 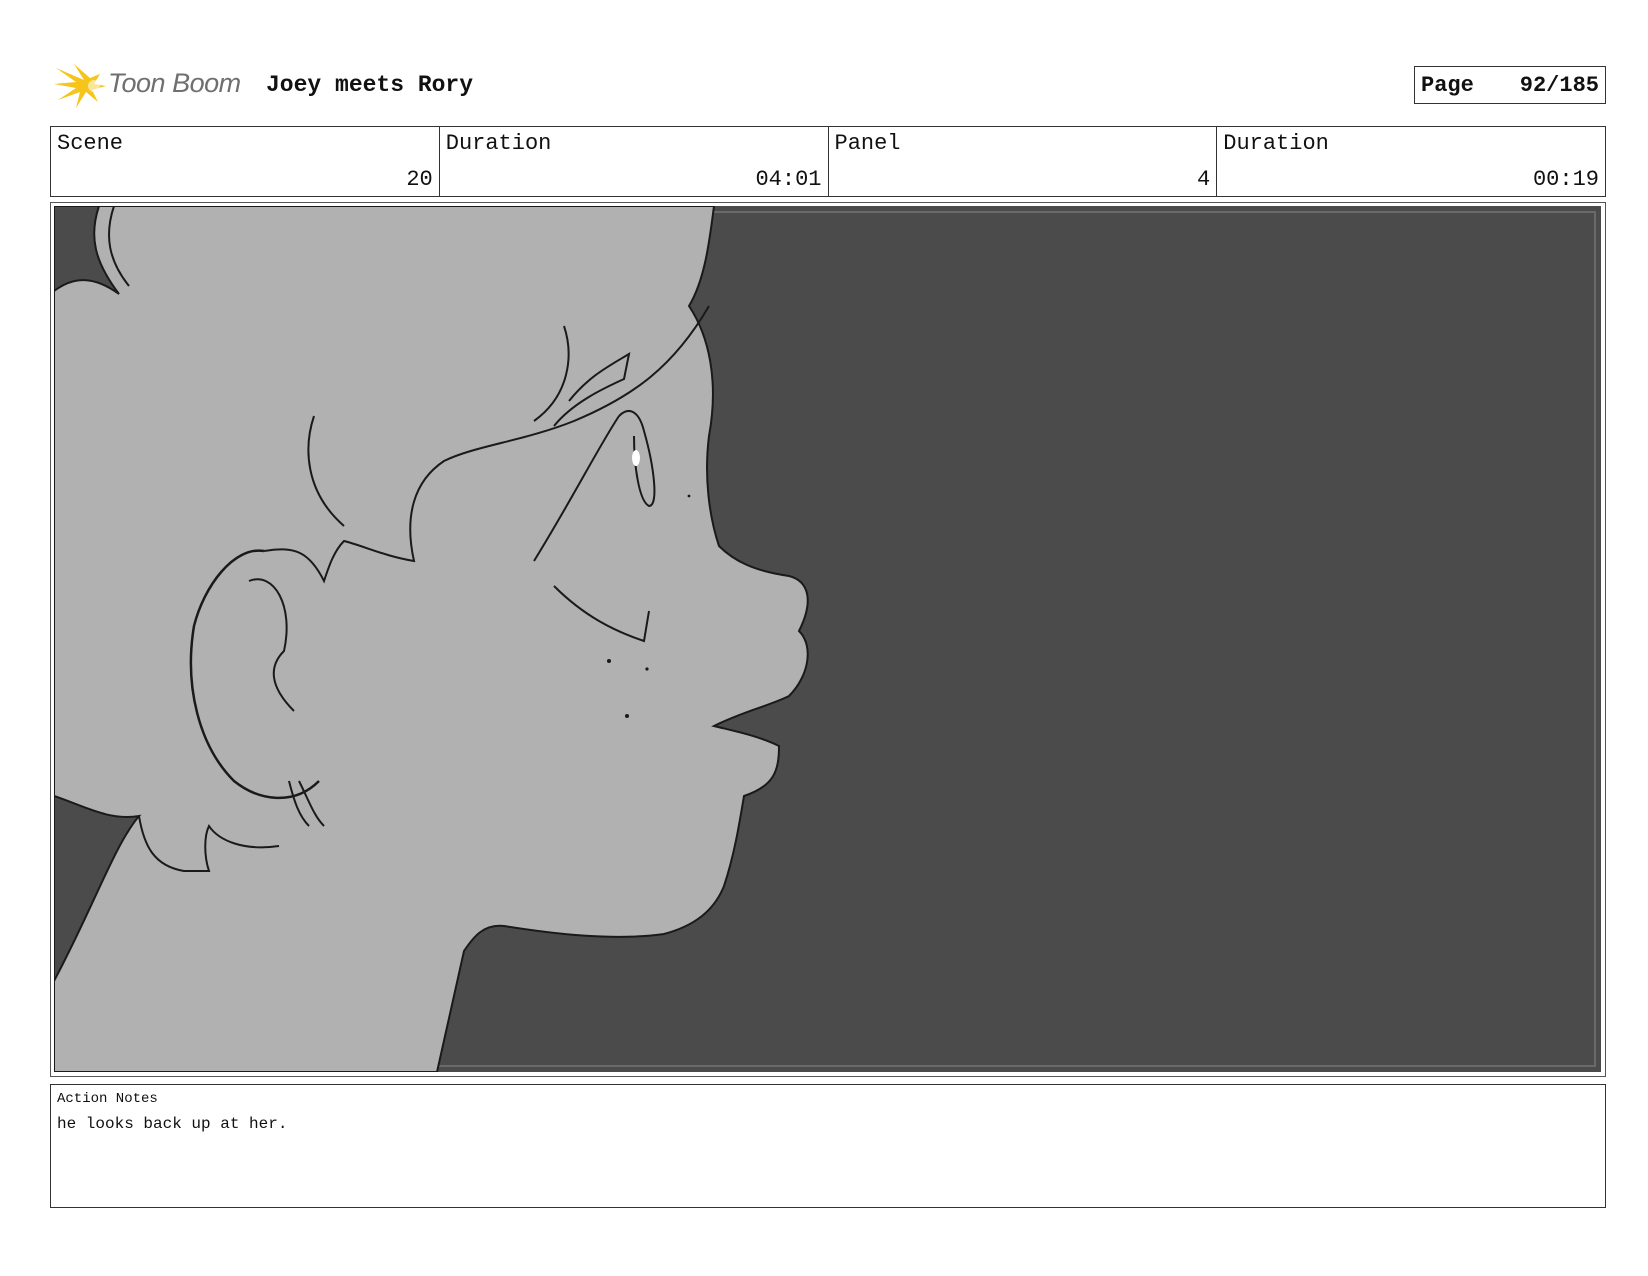 I want to click on panel-label: Panel, so click(x=867, y=143).